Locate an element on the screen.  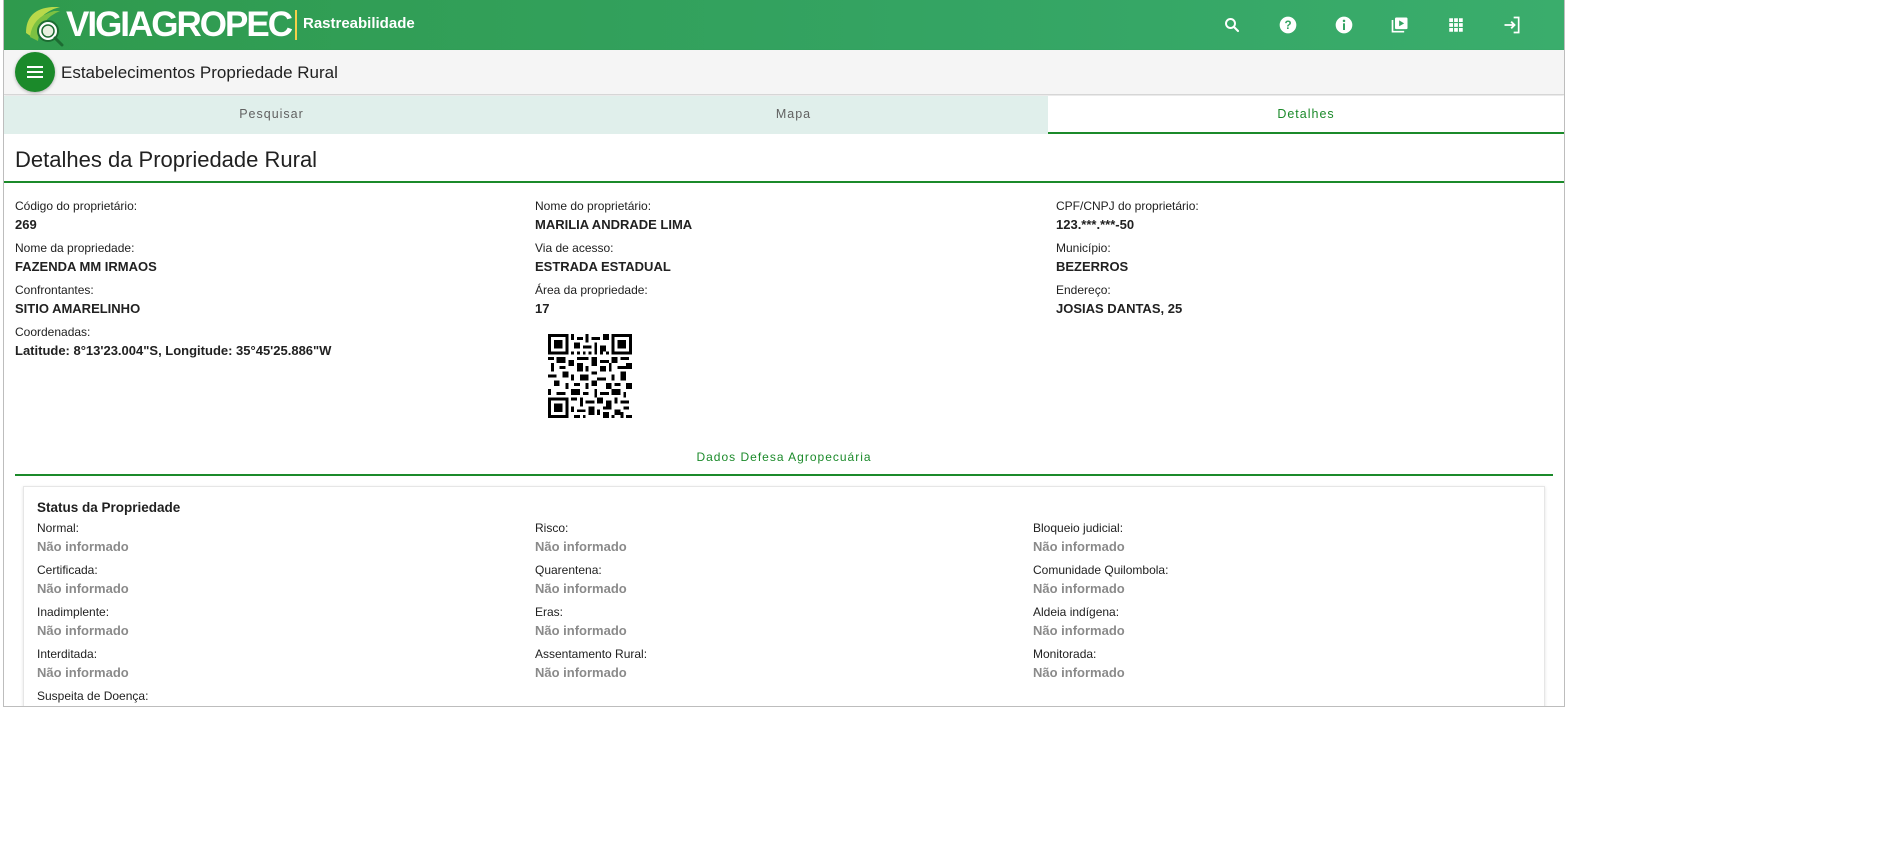
field-value: SITIO AMARELINHO is located at coordinates (78, 308).